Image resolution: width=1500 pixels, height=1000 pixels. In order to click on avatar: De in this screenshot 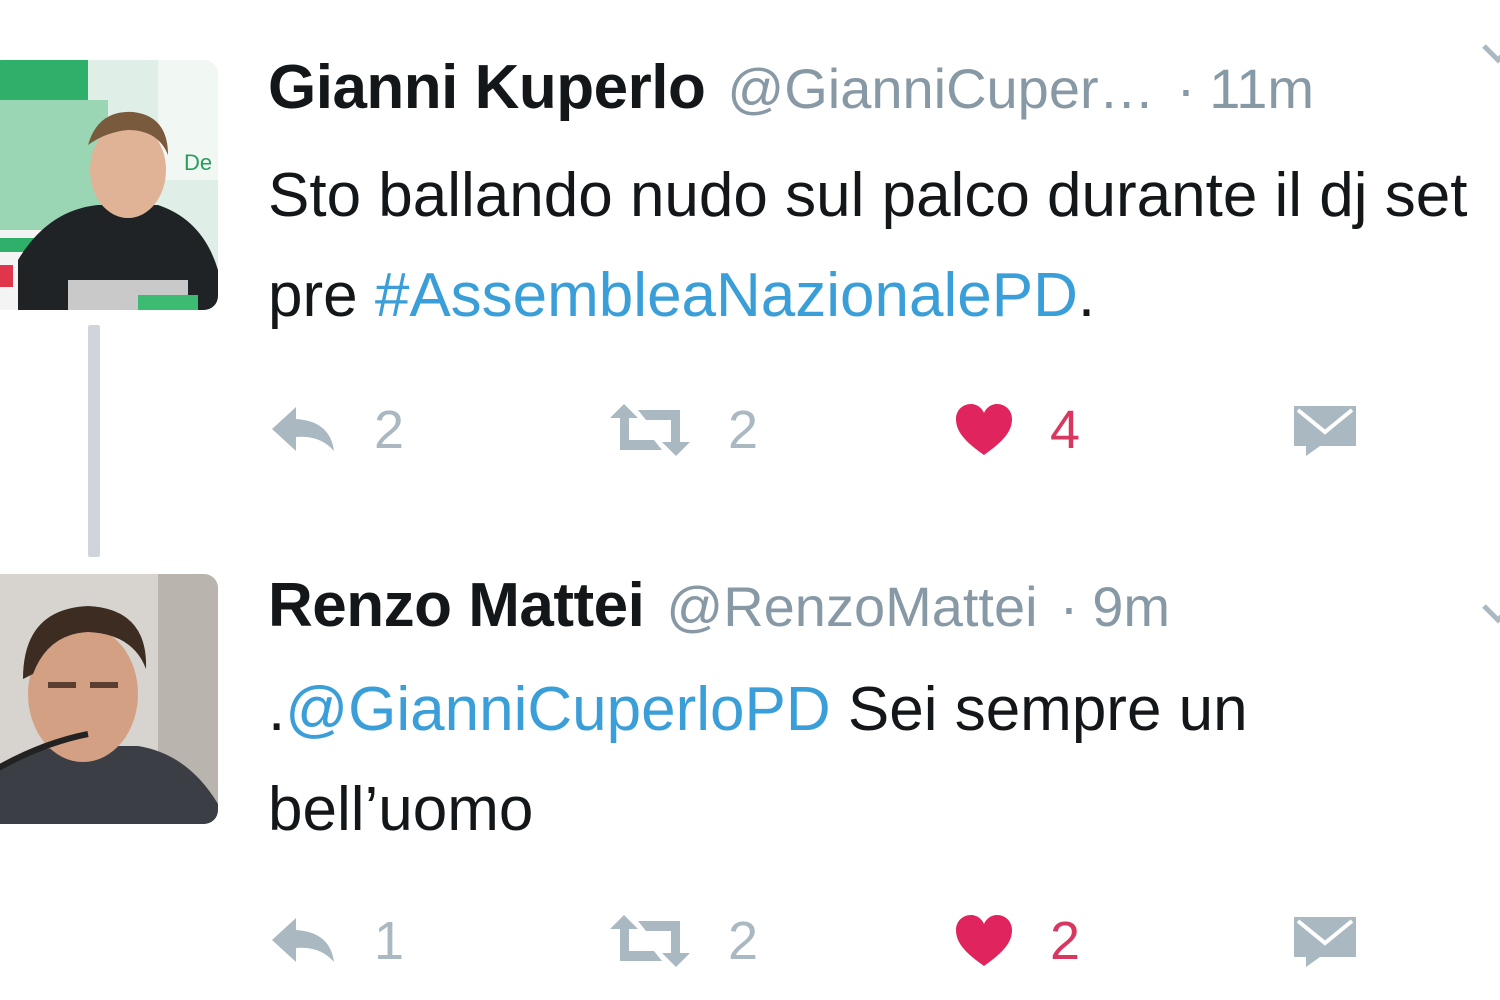, I will do `click(109, 185)`.